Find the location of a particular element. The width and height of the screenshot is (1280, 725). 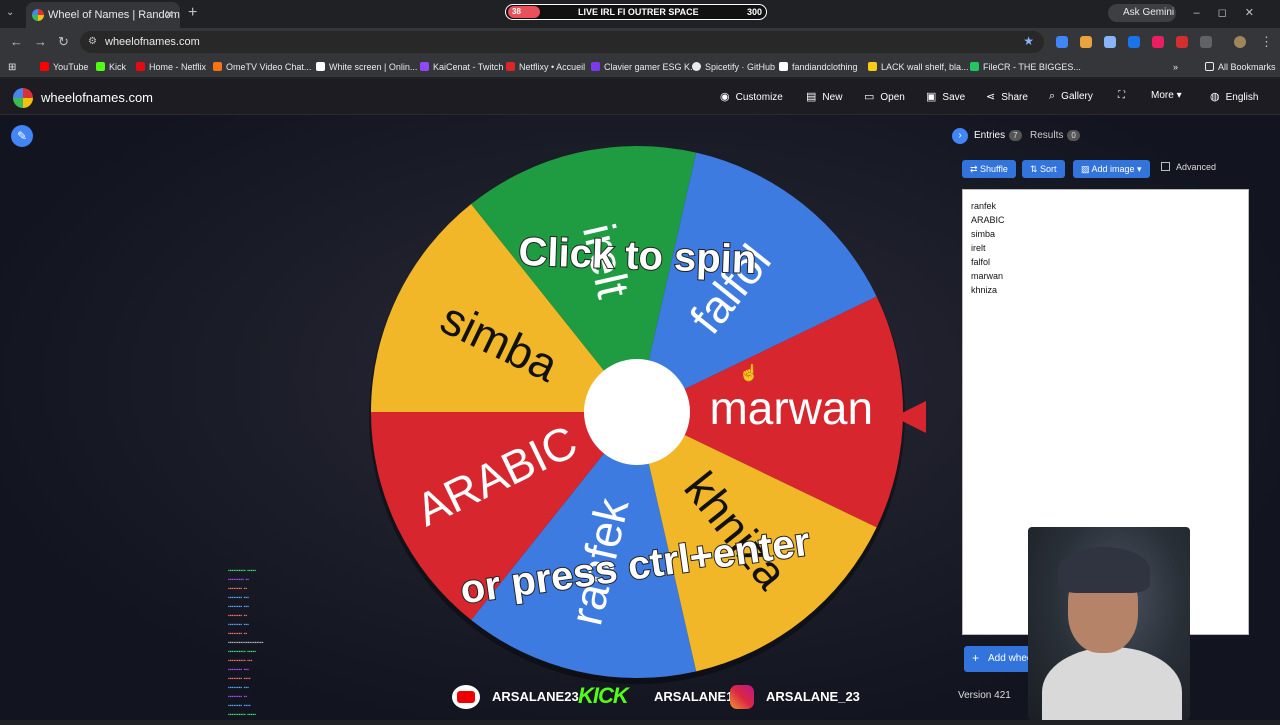

folder-icon is located at coordinates (1209, 66).